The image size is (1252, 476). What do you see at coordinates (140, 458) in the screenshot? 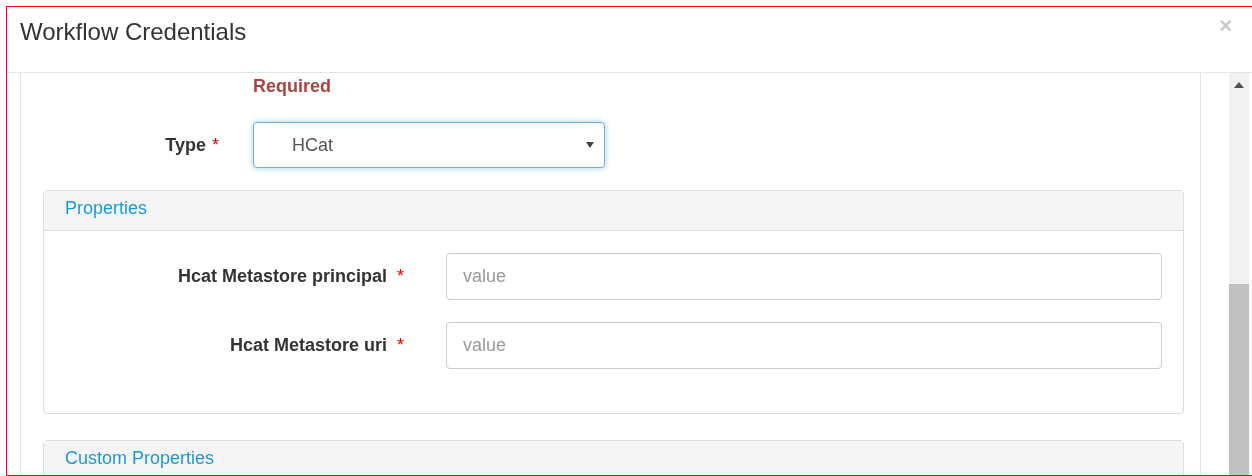
I see `panel-title: Custom Properties` at bounding box center [140, 458].